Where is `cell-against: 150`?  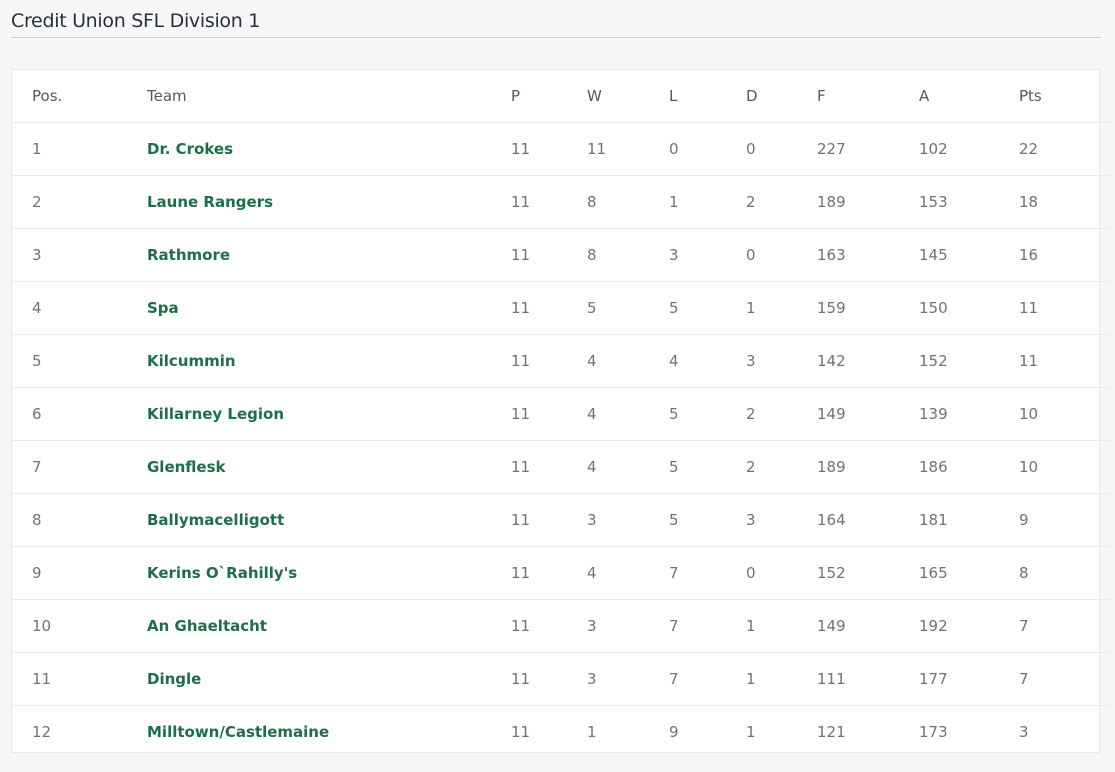 cell-against: 150 is located at coordinates (969, 308).